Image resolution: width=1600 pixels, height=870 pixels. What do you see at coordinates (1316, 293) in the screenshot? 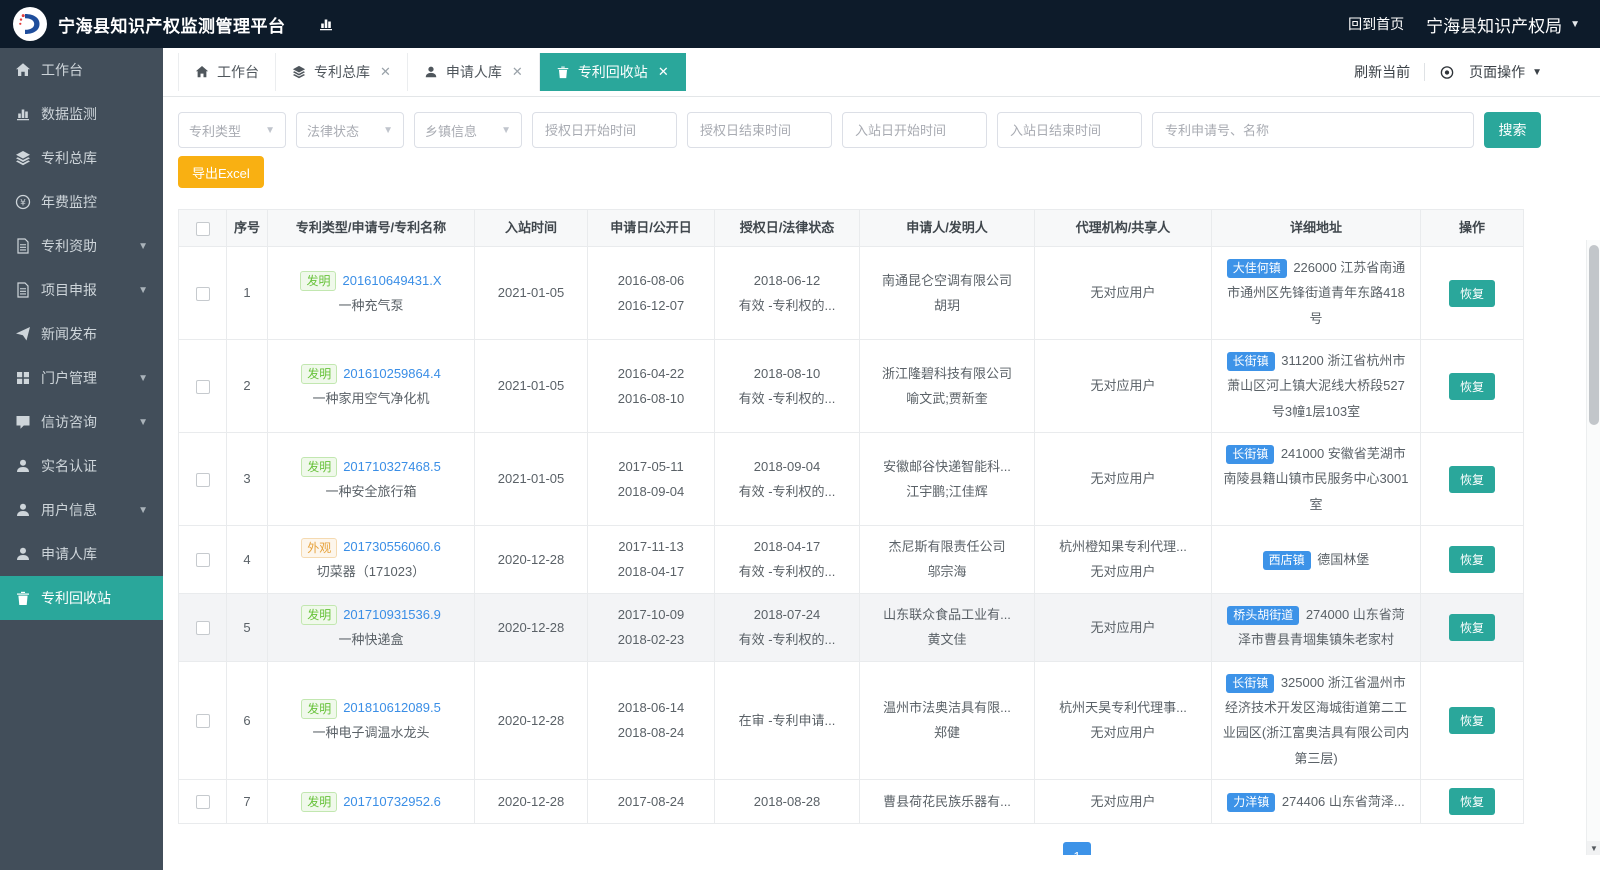
I see `cell-address: 大佳何镇 226000 江苏省南通市通州区先锋街道青年东路418号` at bounding box center [1316, 293].